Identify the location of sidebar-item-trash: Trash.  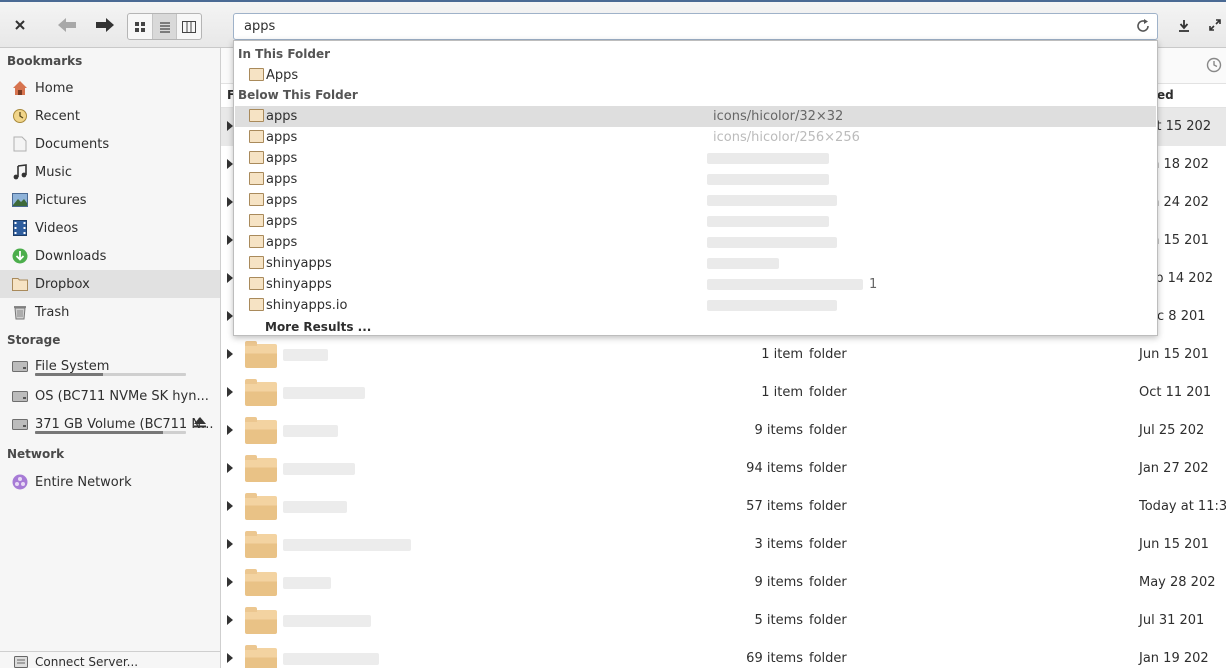
(110, 312).